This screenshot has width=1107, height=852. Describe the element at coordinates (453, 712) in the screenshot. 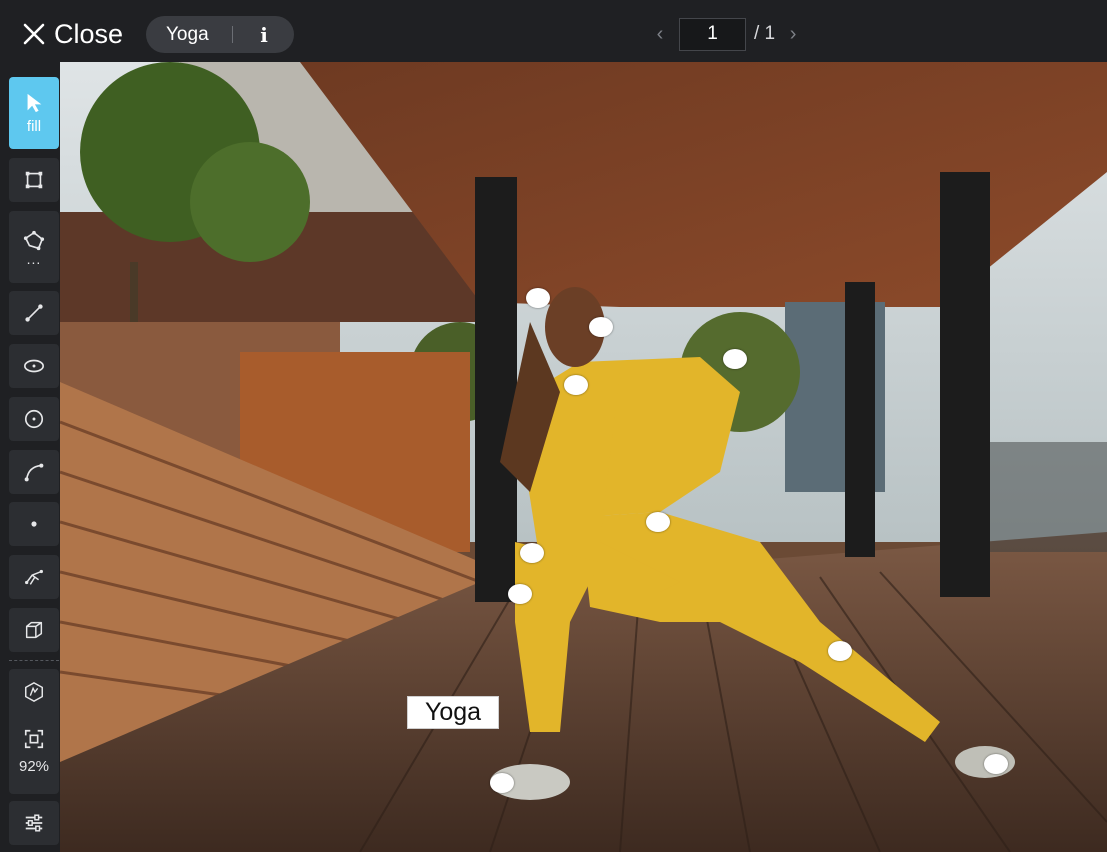

I see `annotation-label: Yoga` at that location.